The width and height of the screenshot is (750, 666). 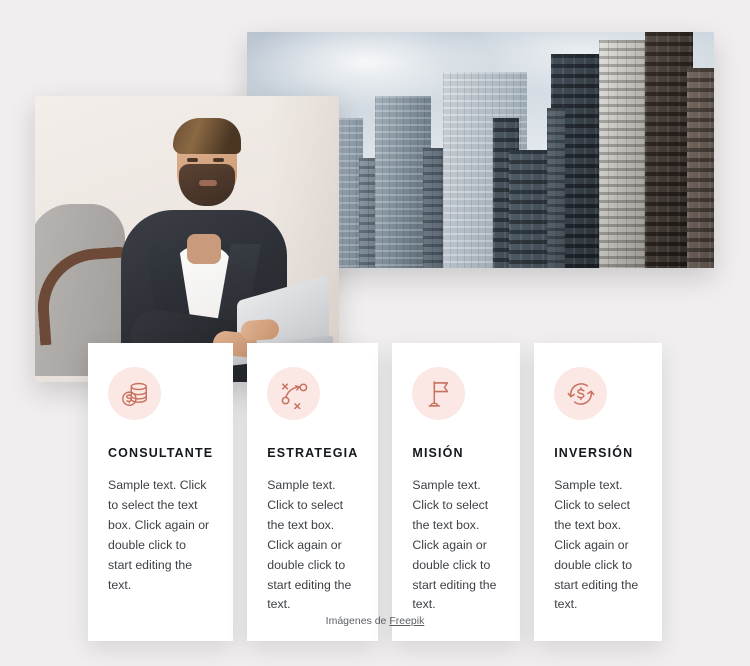 What do you see at coordinates (594, 453) in the screenshot?
I see `card-title: INVERSIÓN` at bounding box center [594, 453].